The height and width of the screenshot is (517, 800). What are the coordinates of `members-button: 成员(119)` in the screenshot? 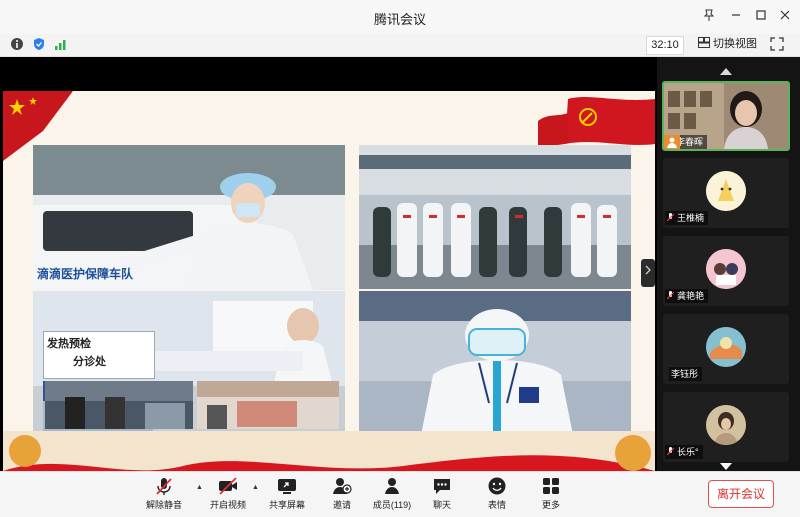 It's located at (392, 496).